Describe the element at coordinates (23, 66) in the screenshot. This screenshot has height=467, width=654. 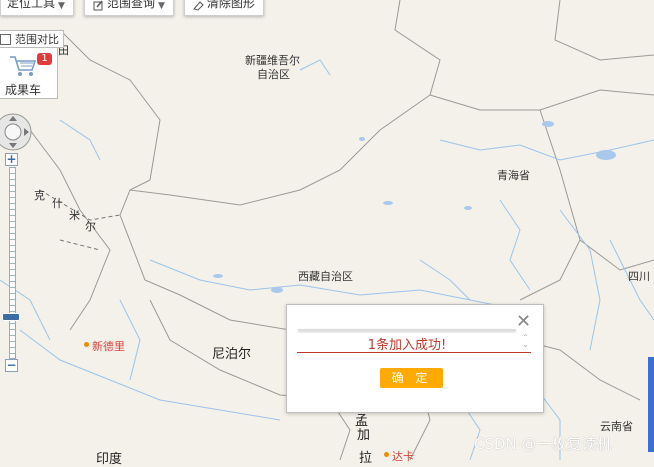
I see `cart-icon` at that location.